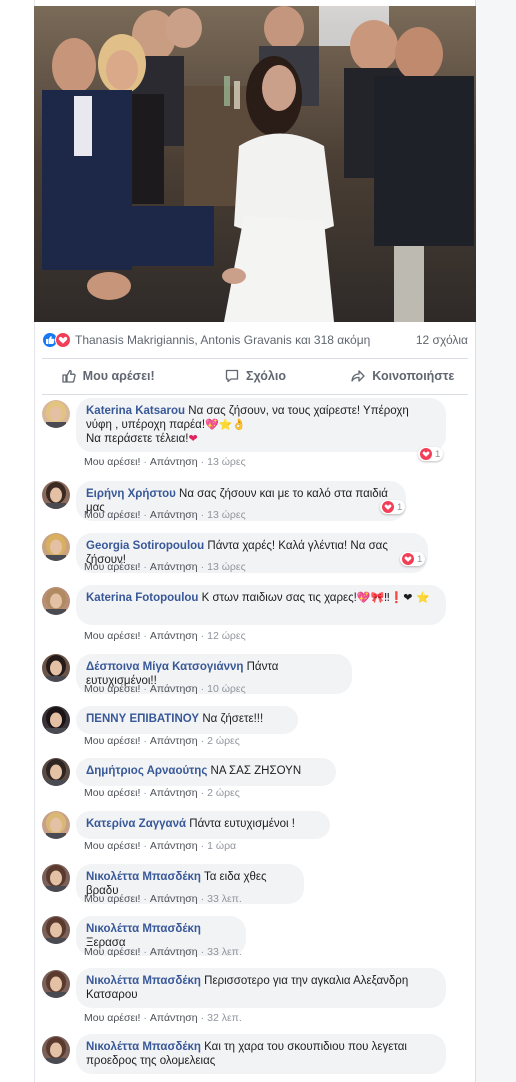 This screenshot has width=516, height=1082. I want to click on comment-meta: Μου αρέσει! · Απάντηση · 33 λεπ., so click(163, 952).